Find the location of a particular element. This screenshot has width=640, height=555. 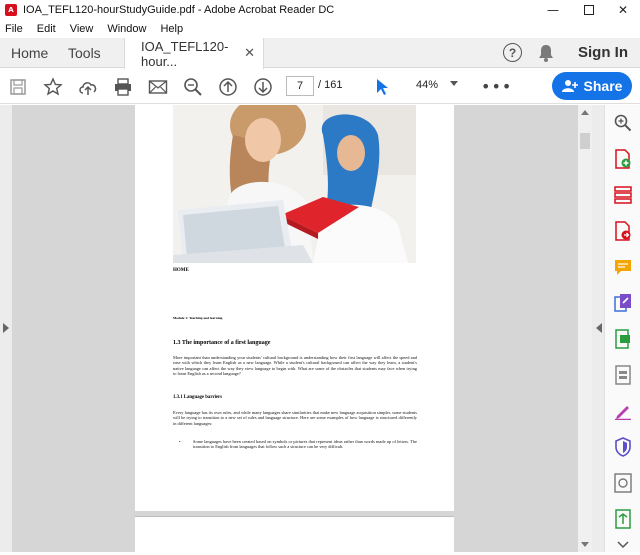

comment-icon is located at coordinates (623, 267).